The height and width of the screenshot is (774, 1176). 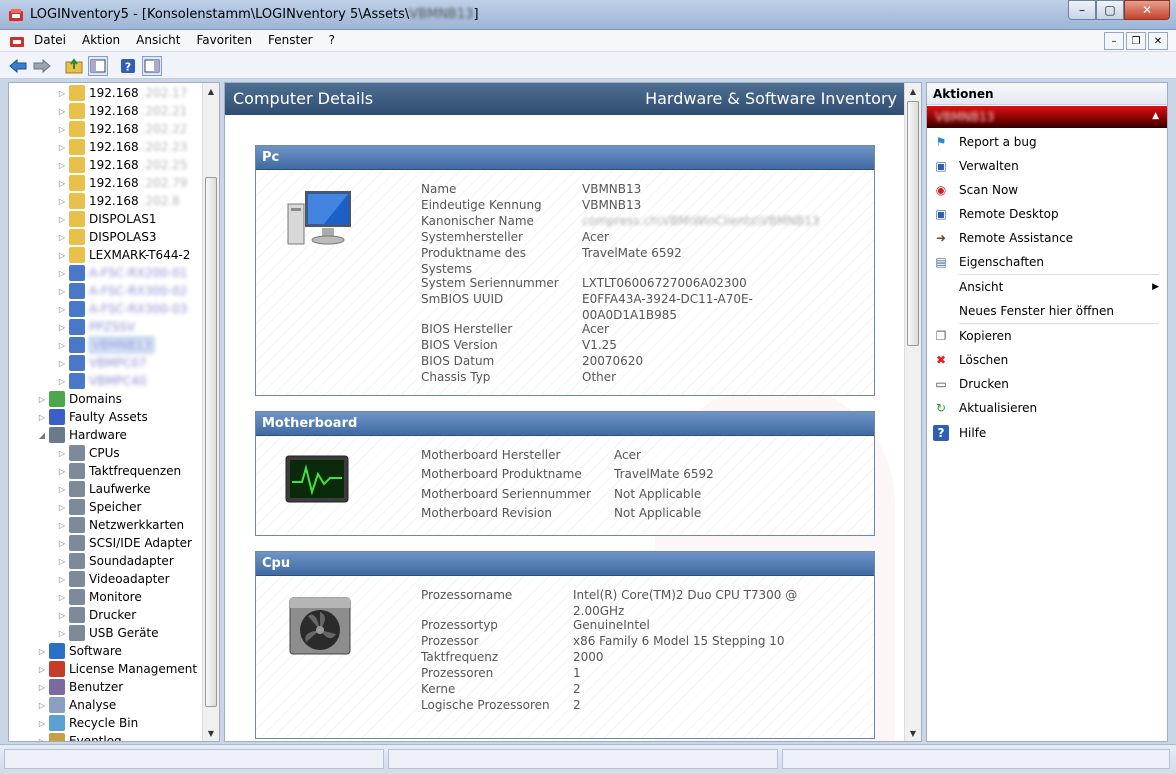 I want to click on show-hide-tree-icon, so click(x=98, y=66).